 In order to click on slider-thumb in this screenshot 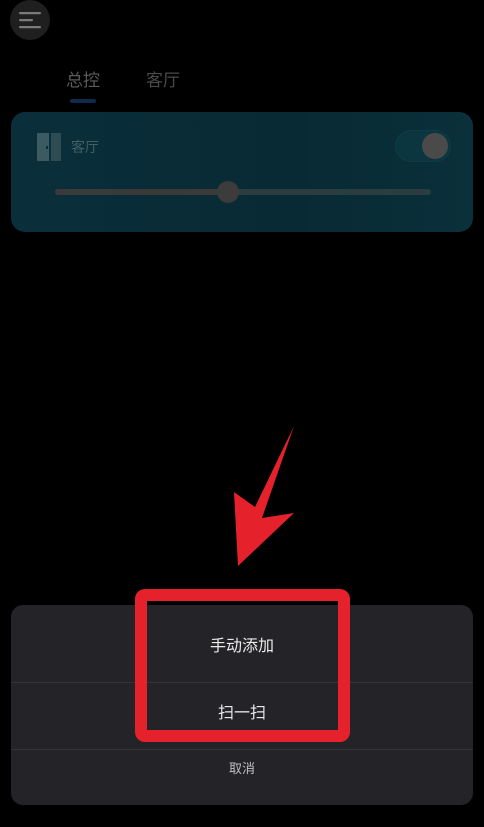, I will do `click(227, 192)`.